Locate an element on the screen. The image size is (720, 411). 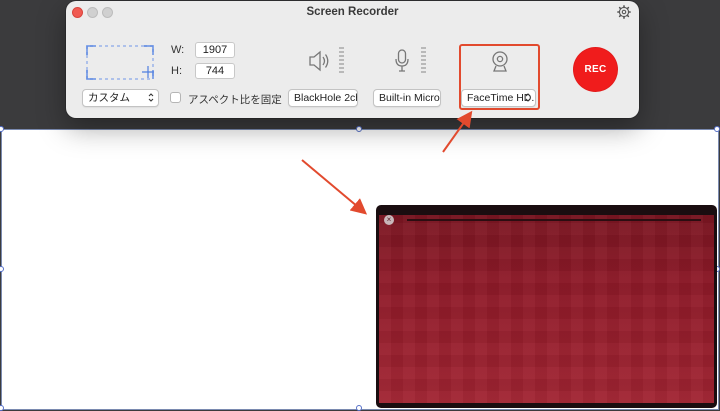
speaker-icon is located at coordinates (319, 61).